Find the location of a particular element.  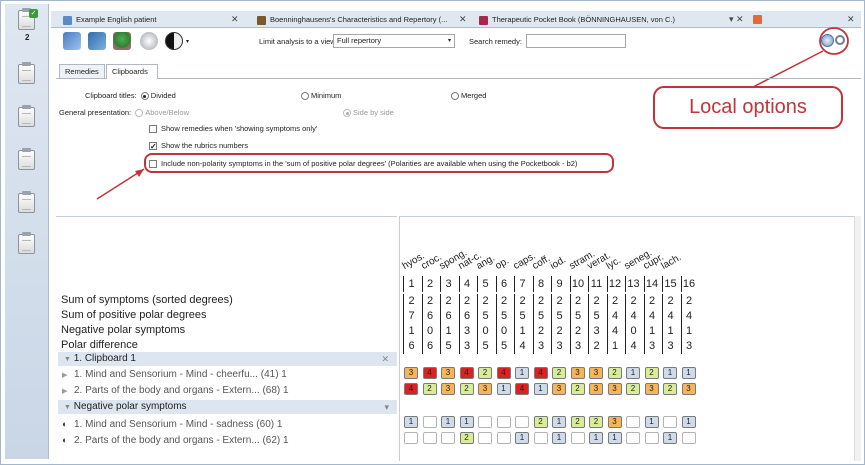

divided-radio is located at coordinates (144, 96).